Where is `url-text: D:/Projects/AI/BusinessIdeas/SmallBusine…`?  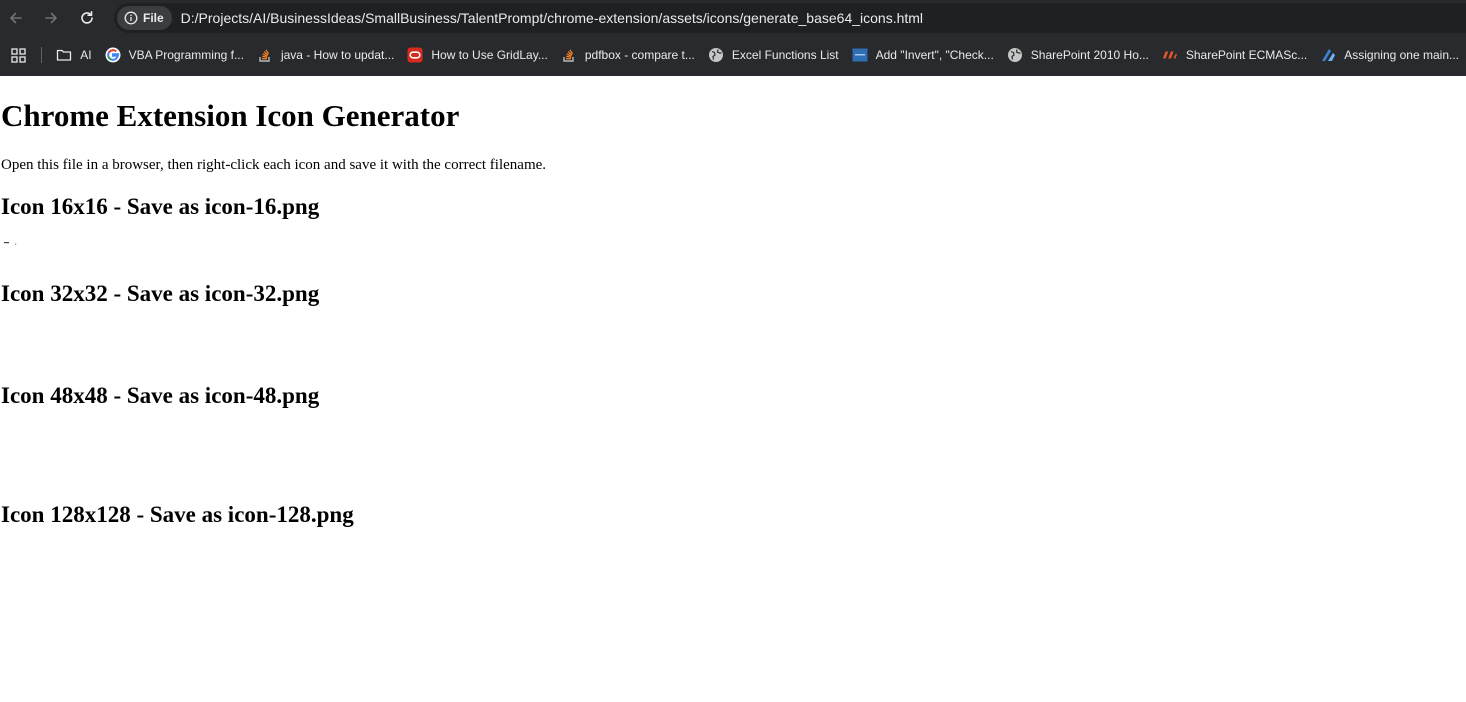 url-text: D:/Projects/AI/BusinessIdeas/SmallBusine… is located at coordinates (552, 18).